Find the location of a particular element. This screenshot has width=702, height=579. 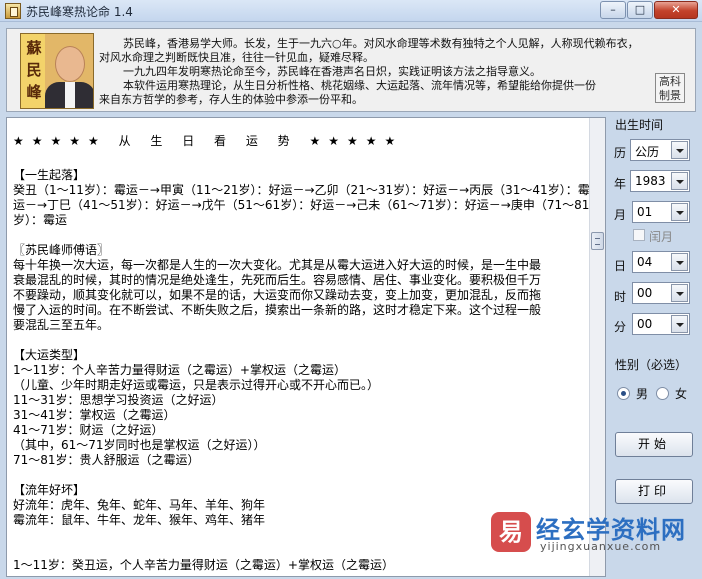

app-icon is located at coordinates (13, 11).